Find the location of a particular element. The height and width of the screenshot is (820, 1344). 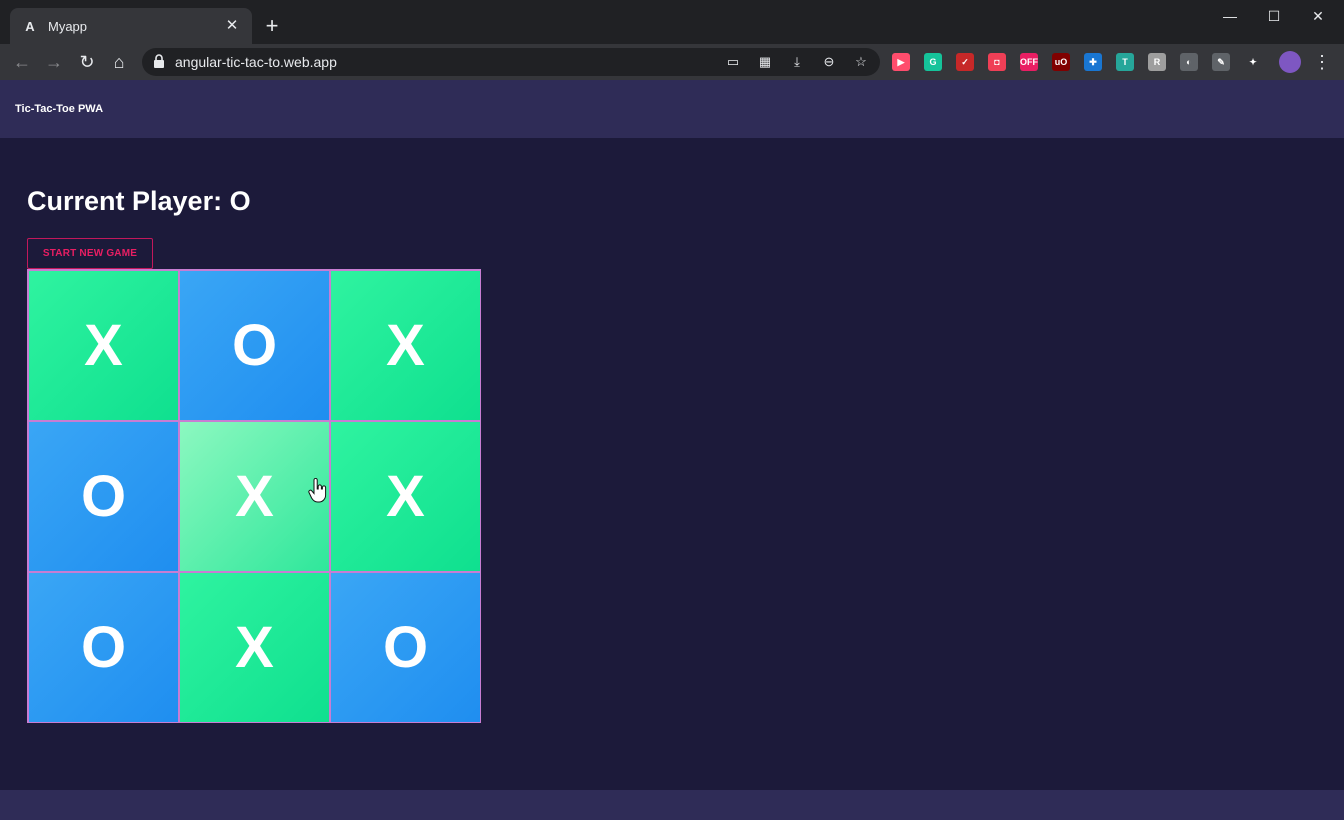

back-icon: ← is located at coordinates (22, 62).